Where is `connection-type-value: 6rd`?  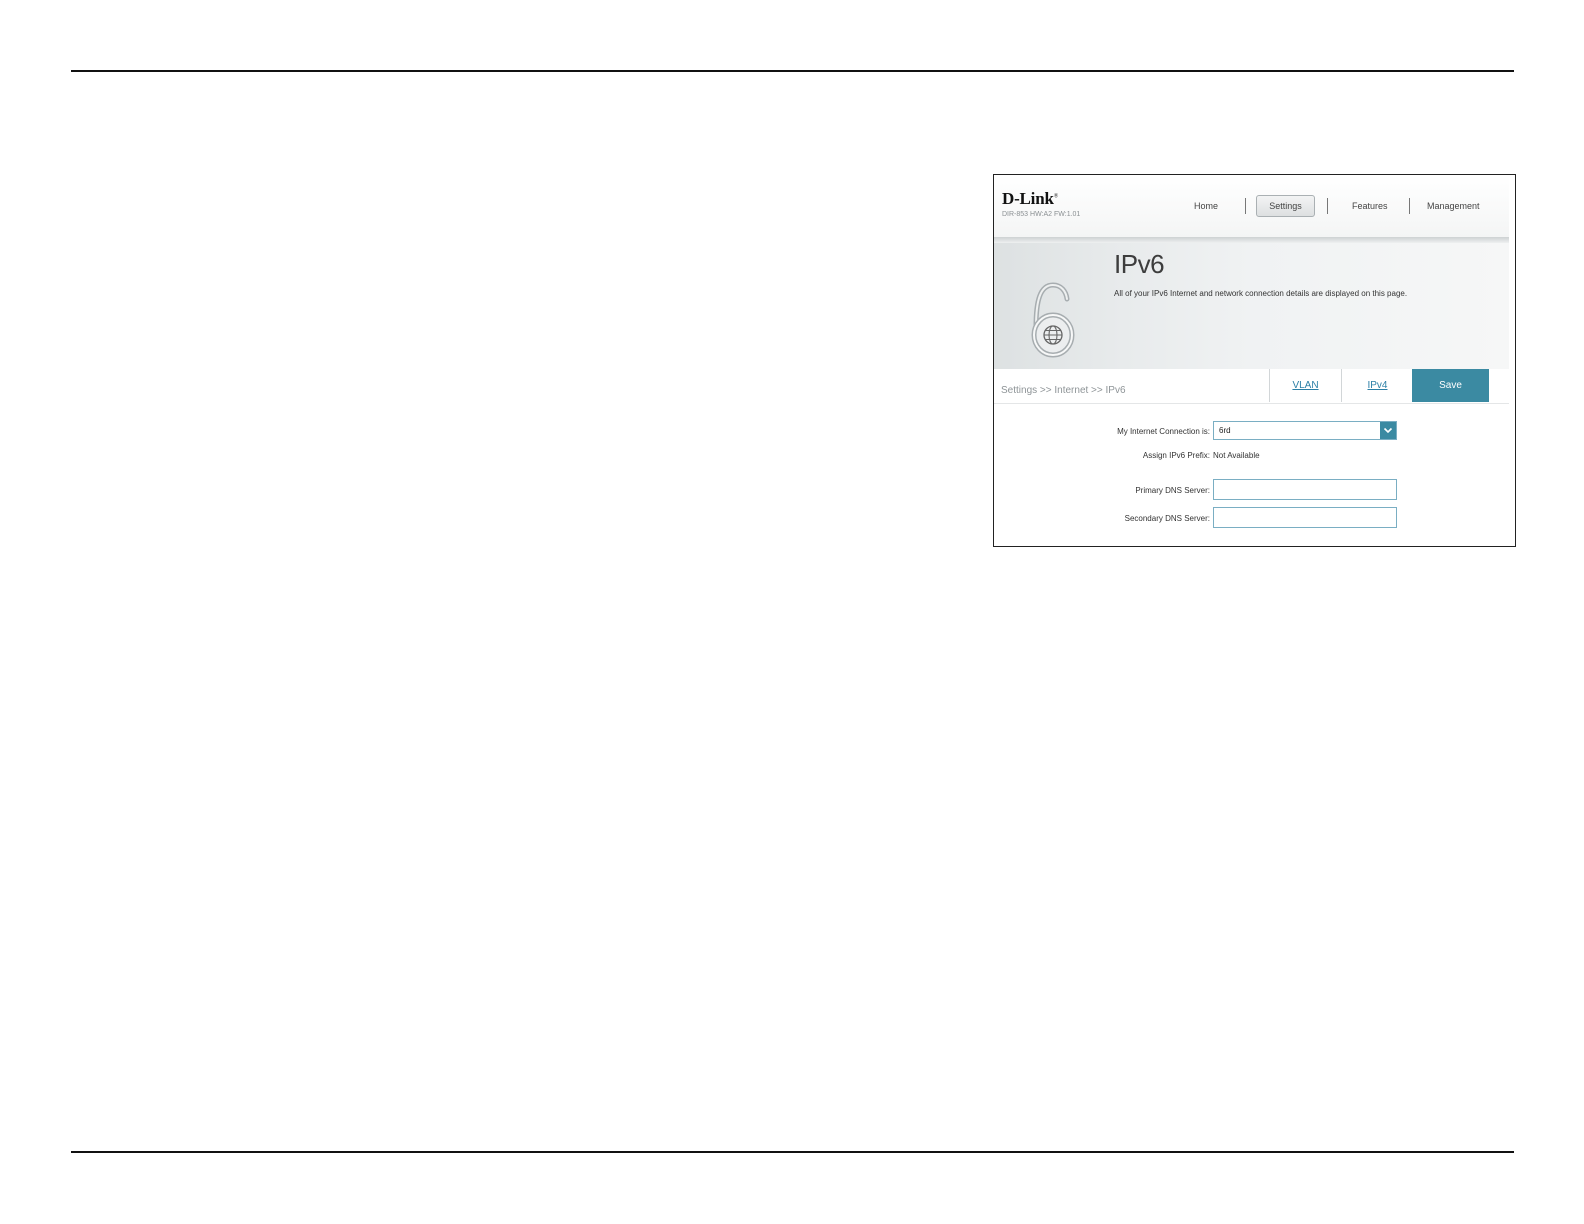 connection-type-value: 6rd is located at coordinates (1225, 430).